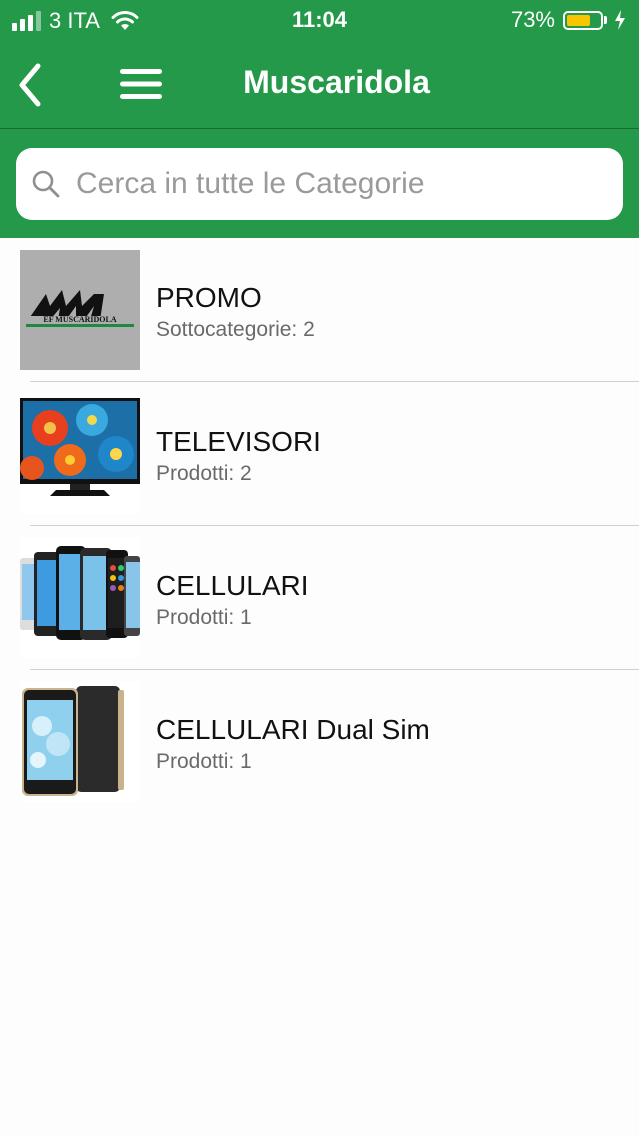  What do you see at coordinates (232, 585) in the screenshot?
I see `list-item-title: CELLULARI` at bounding box center [232, 585].